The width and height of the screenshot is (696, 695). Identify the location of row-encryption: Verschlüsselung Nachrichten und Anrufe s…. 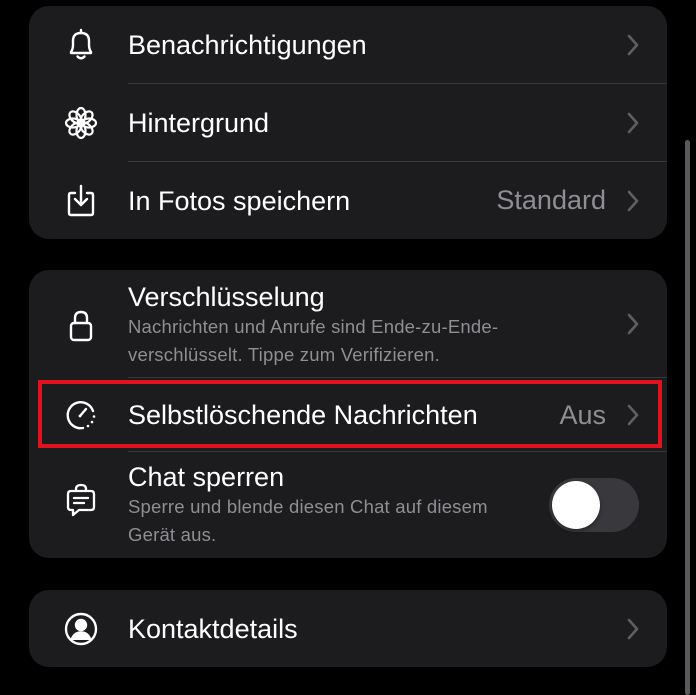
(348, 324).